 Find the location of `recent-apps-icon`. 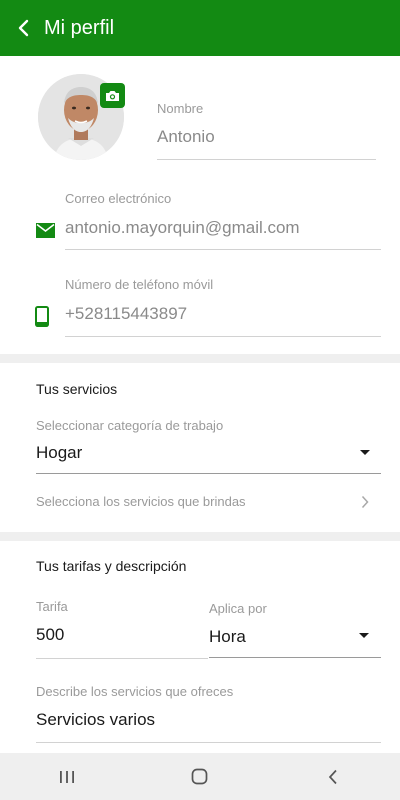

recent-apps-icon is located at coordinates (66, 776).